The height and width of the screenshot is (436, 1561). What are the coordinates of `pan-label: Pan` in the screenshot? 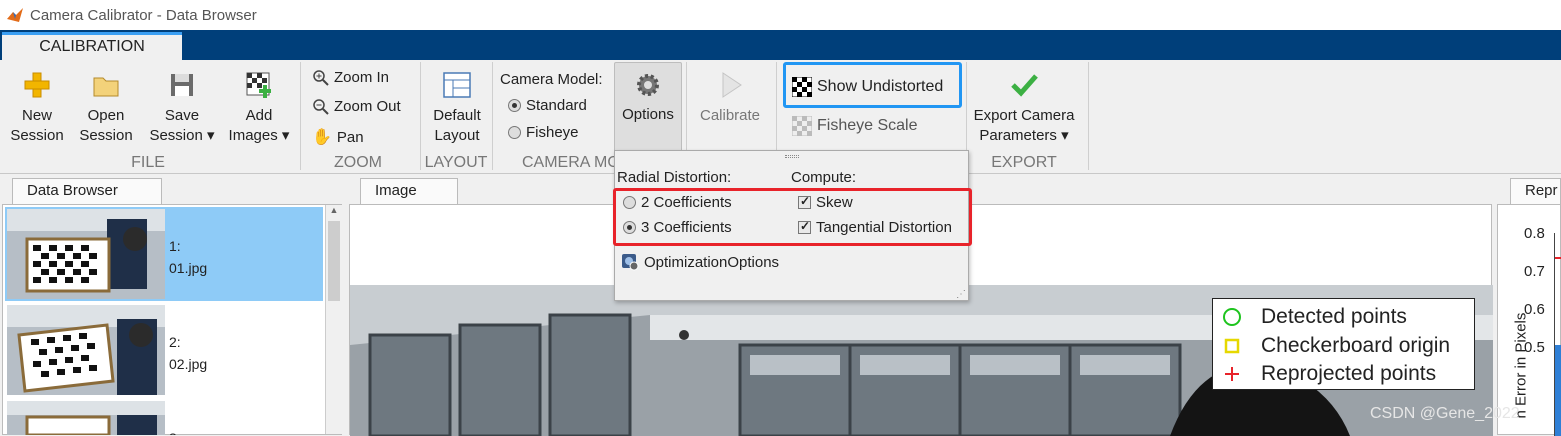 It's located at (350, 137).